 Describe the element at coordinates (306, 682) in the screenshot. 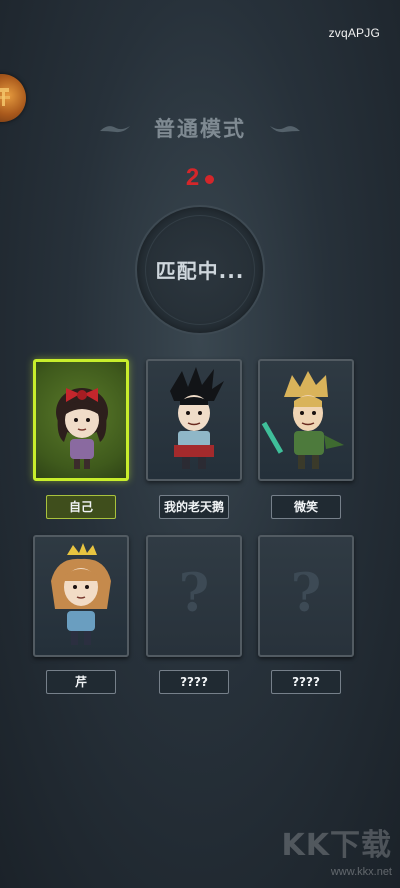

I see `player-name-tag-6: ????` at that location.